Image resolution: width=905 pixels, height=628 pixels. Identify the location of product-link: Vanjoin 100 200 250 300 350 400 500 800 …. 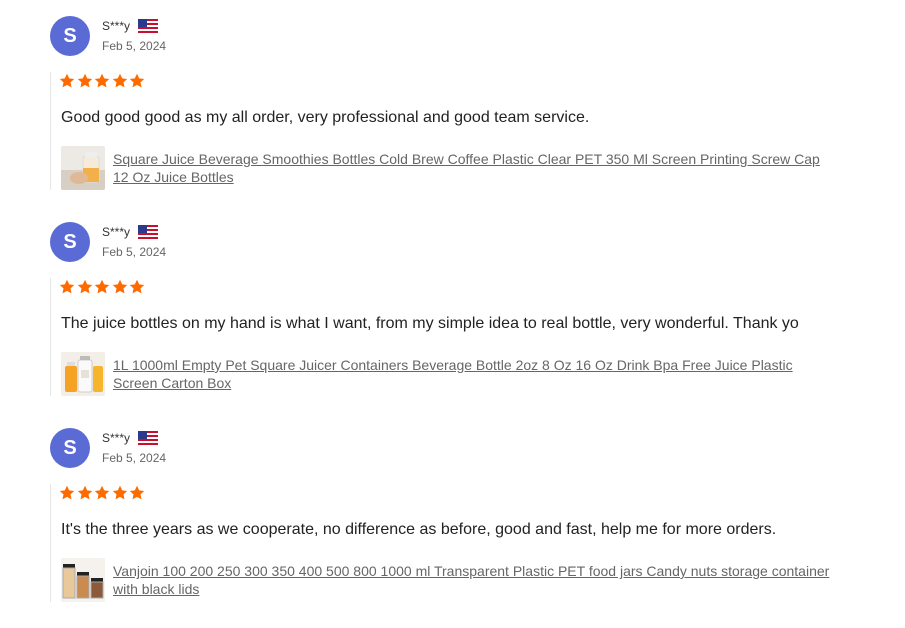
(473, 580).